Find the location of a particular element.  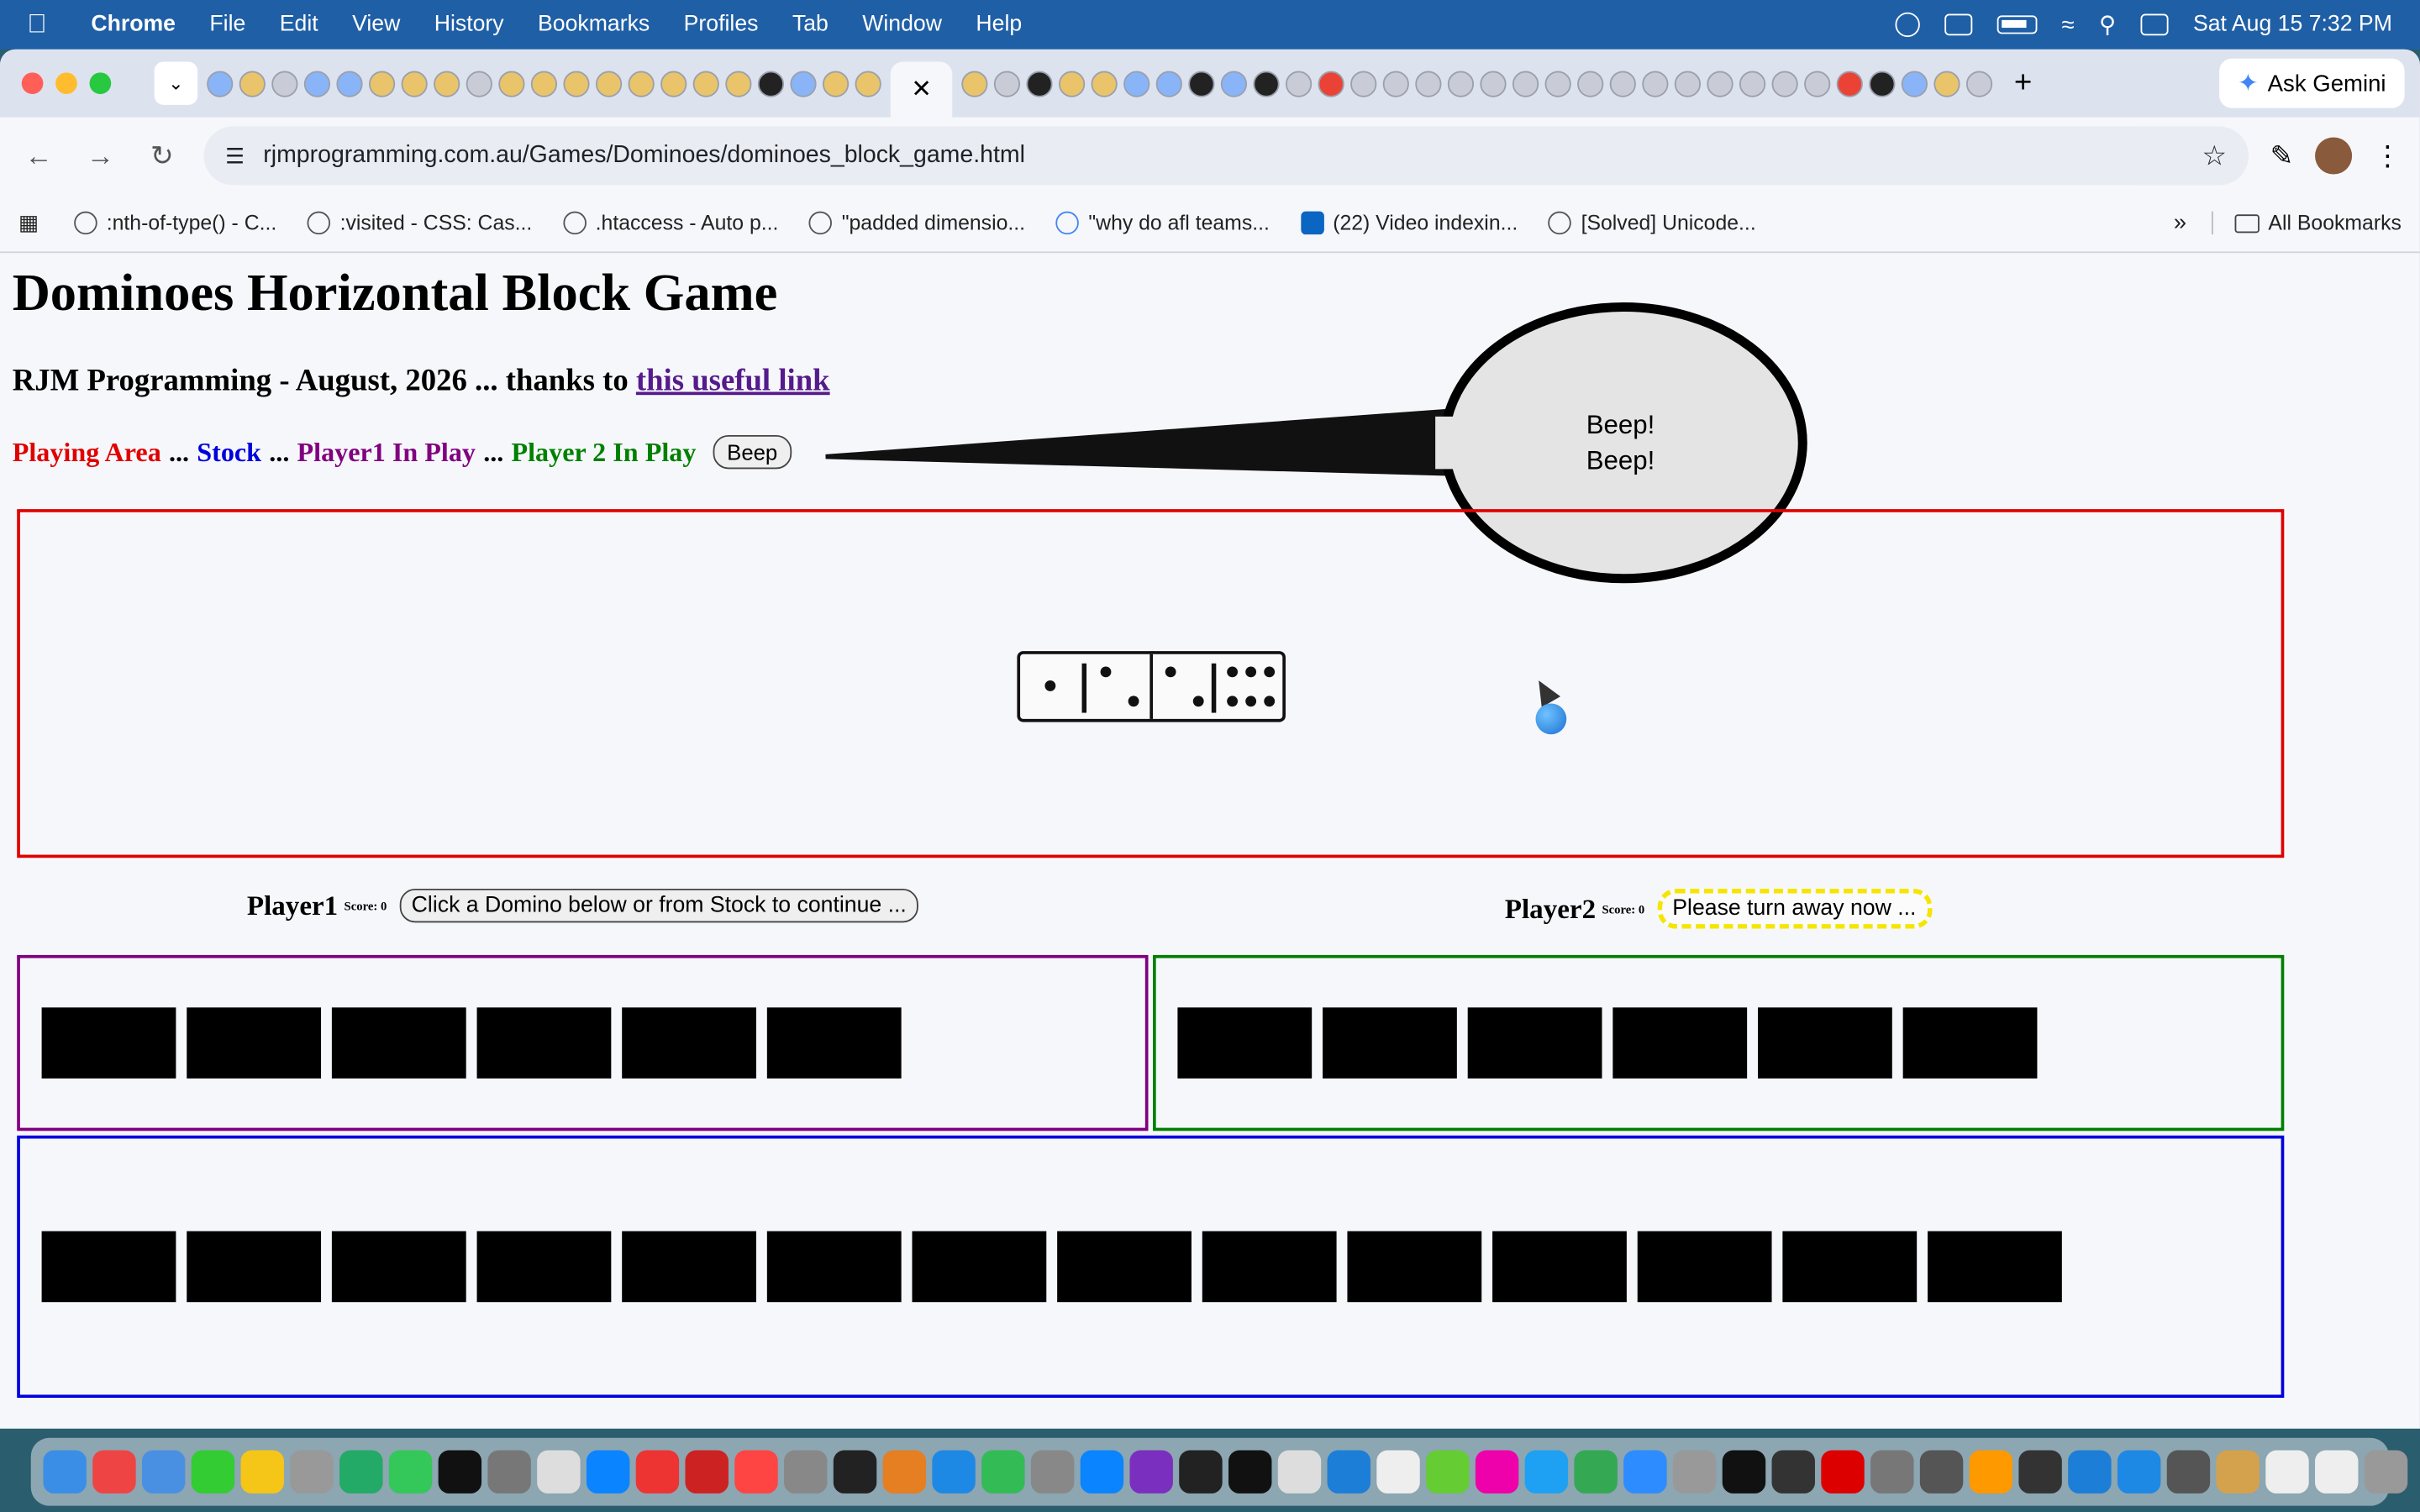

apps-grid-icon: ▦ is located at coordinates (35, 223).